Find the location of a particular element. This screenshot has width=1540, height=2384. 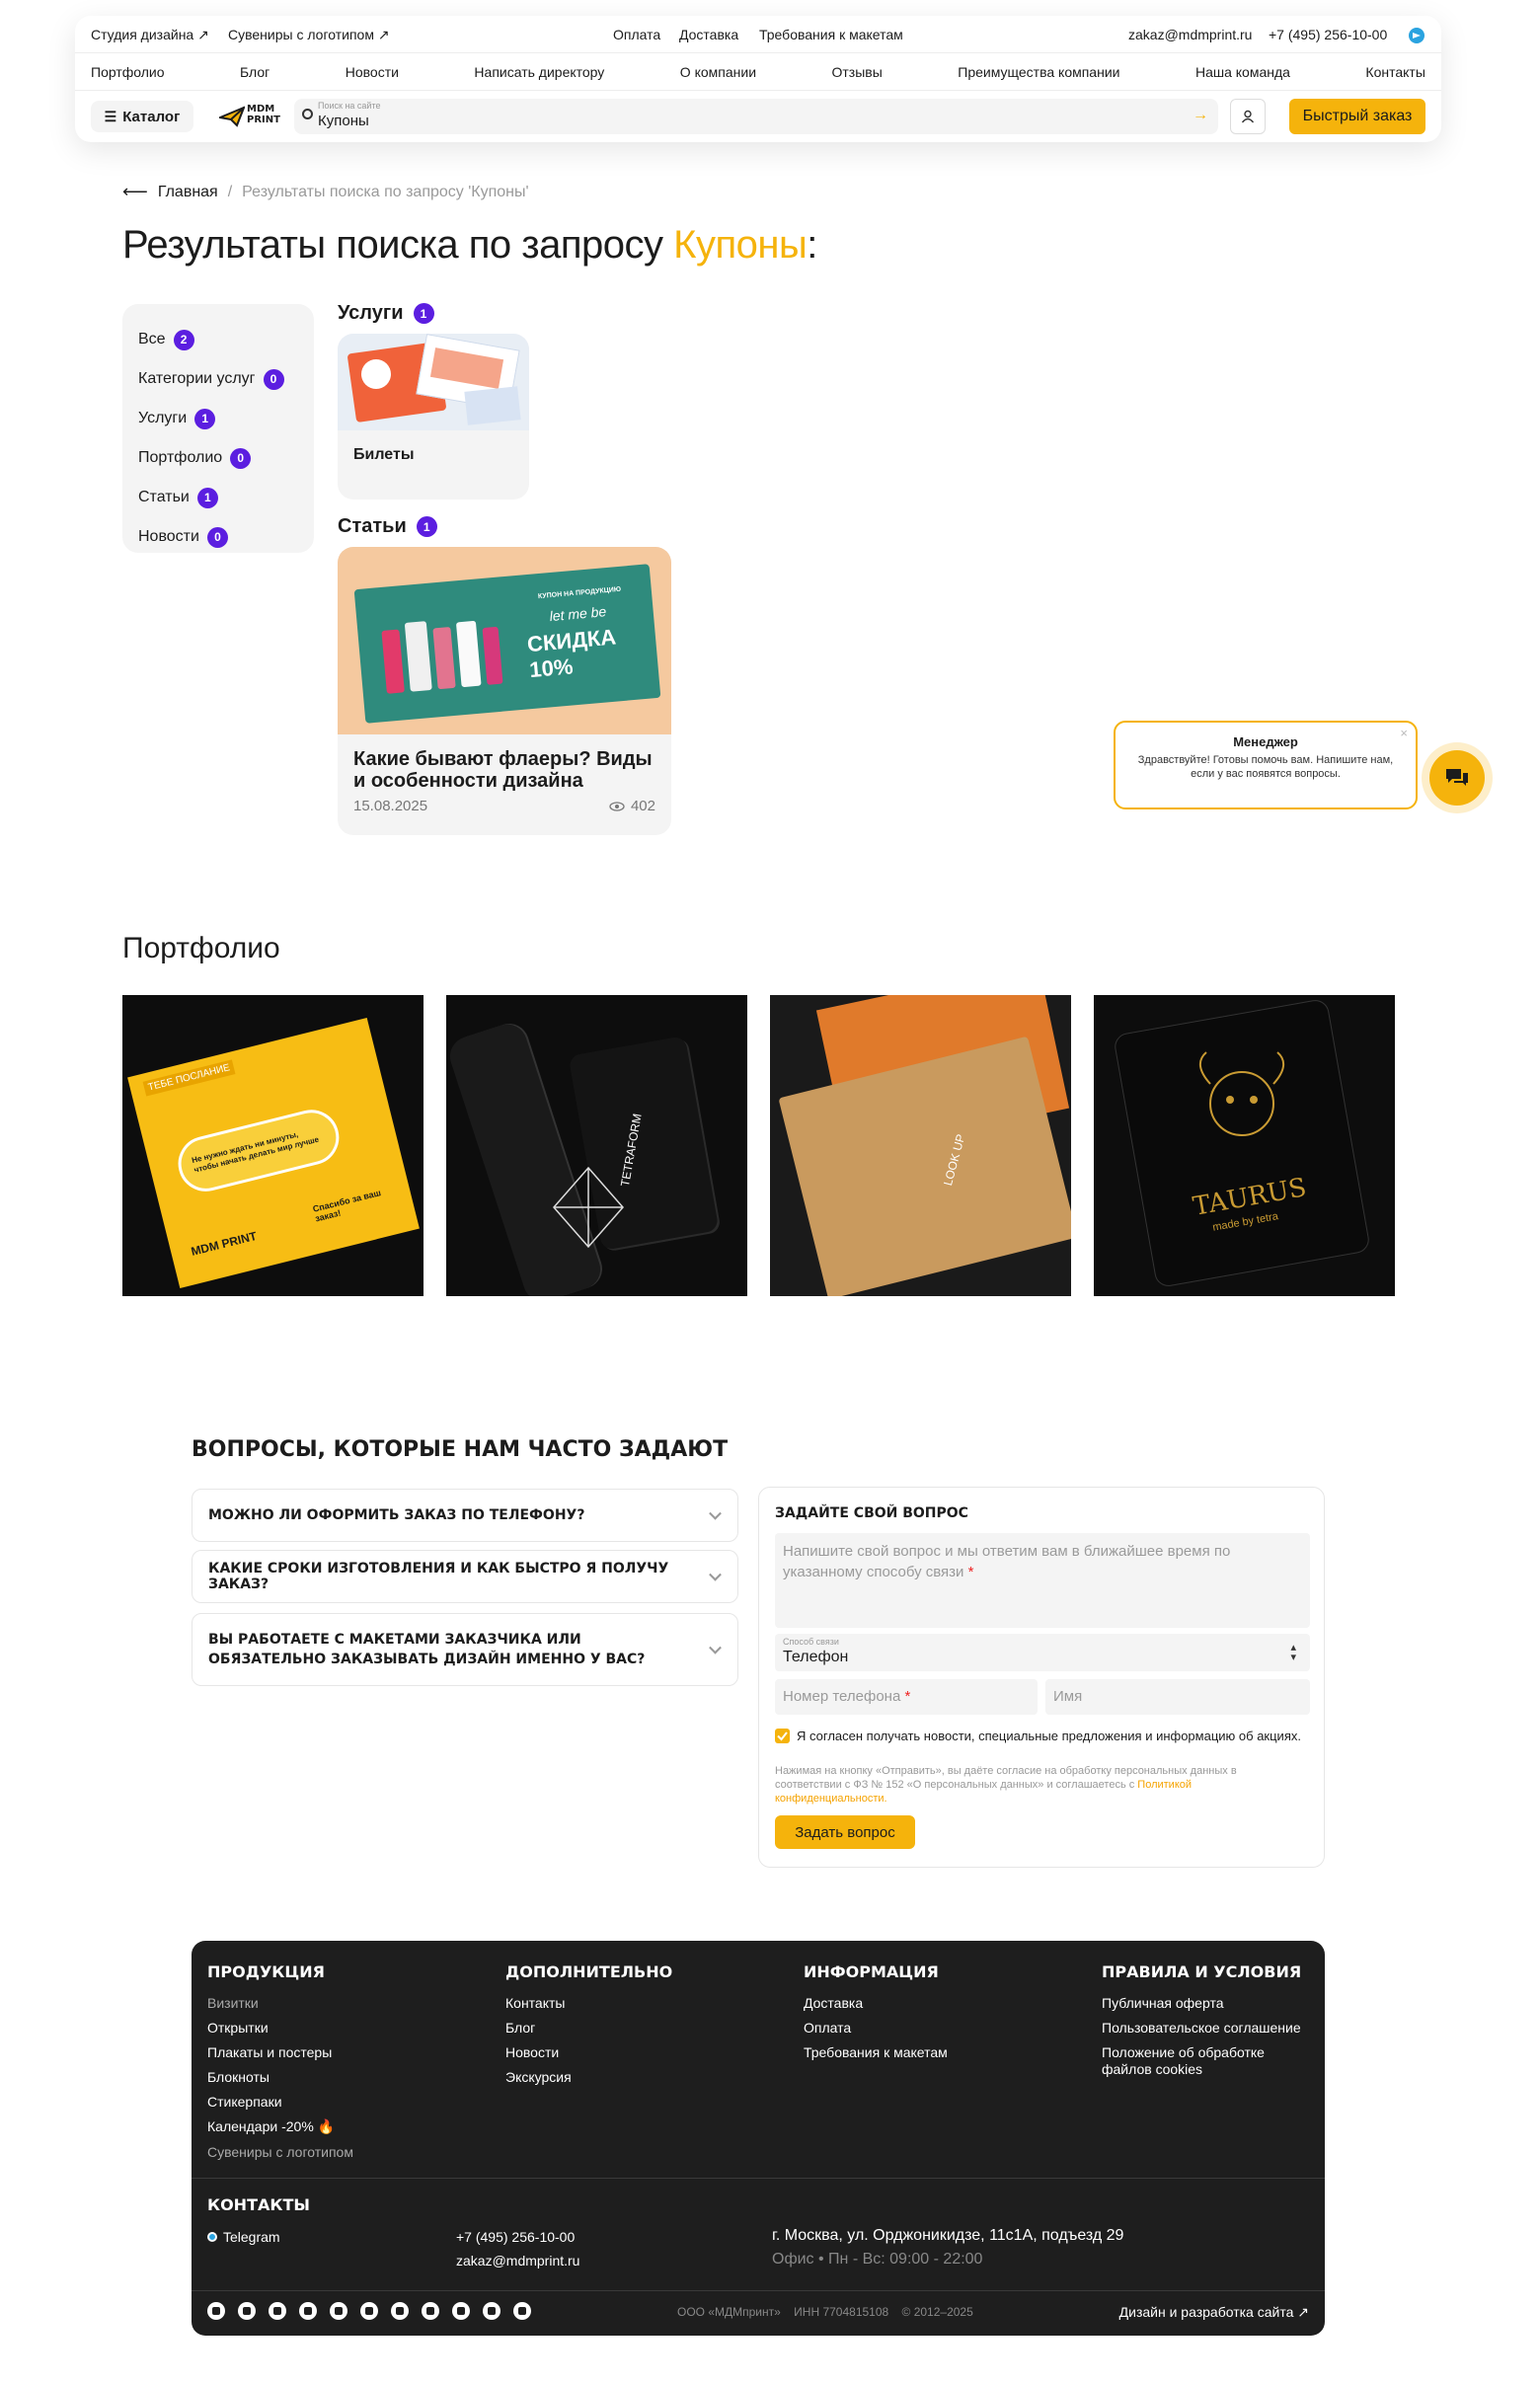

header-email: zakaz@mdmprint.ru is located at coordinates (1190, 34).